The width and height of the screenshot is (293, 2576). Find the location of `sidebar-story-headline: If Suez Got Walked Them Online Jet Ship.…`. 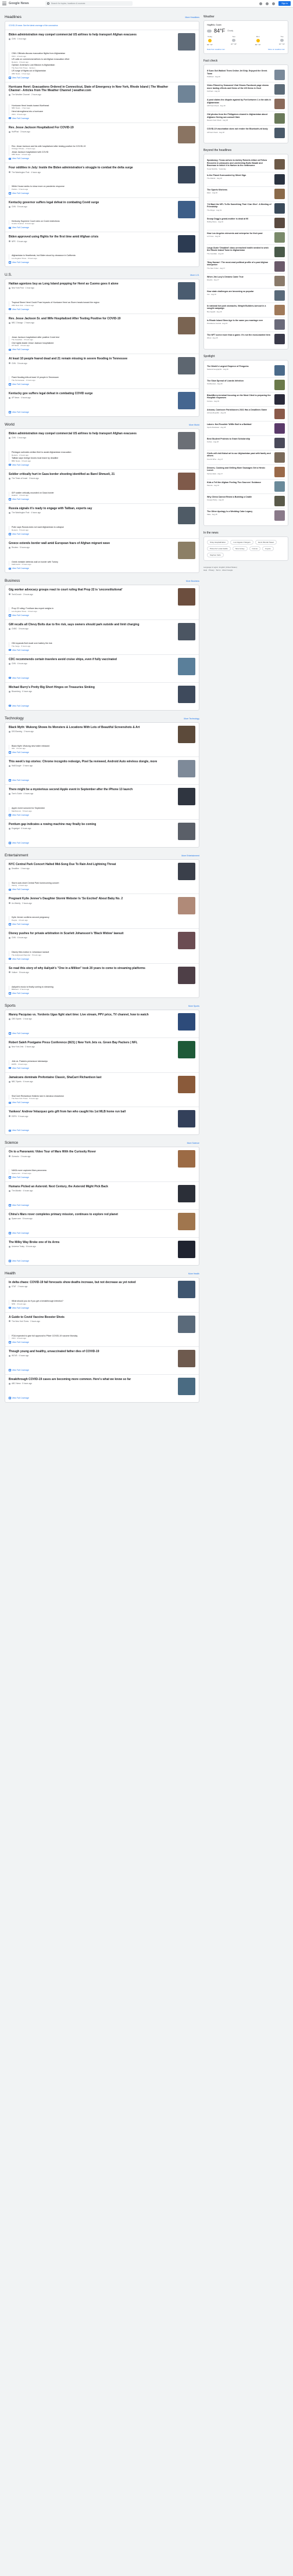

sidebar-story-headline: If Suez Got Walked Them Online Jet Ship.… is located at coordinates (240, 72).